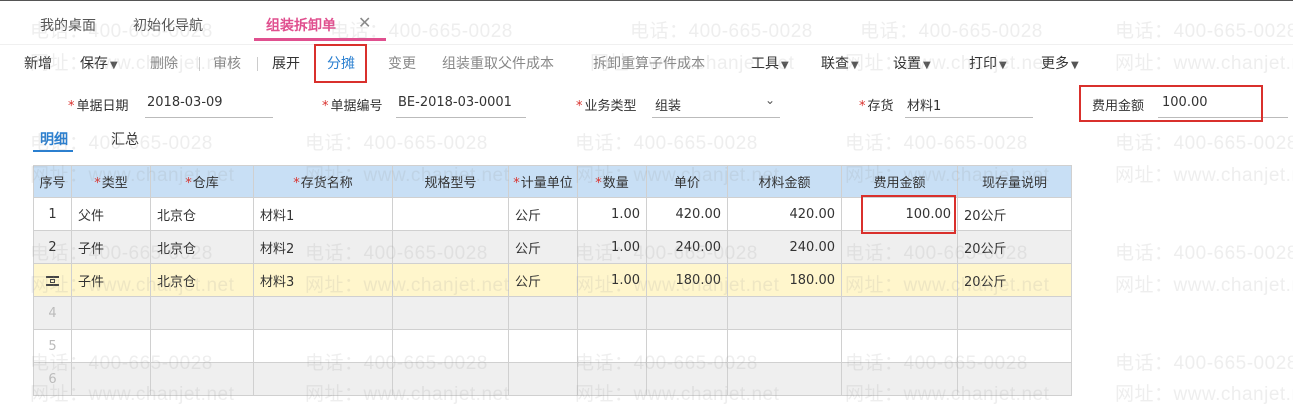  Describe the element at coordinates (924, 104) in the screenshot. I see `inventory-field: 材料1` at that location.